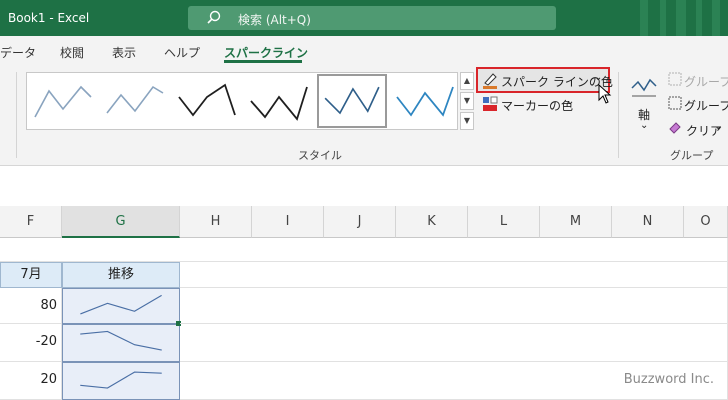  What do you see at coordinates (18, 52) in the screenshot?
I see `tab-data: データ` at bounding box center [18, 52].